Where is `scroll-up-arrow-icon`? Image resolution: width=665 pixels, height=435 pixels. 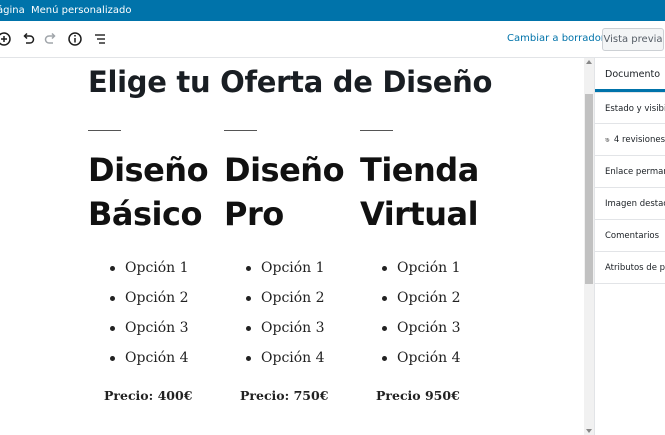 scroll-up-arrow-icon is located at coordinates (589, 62).